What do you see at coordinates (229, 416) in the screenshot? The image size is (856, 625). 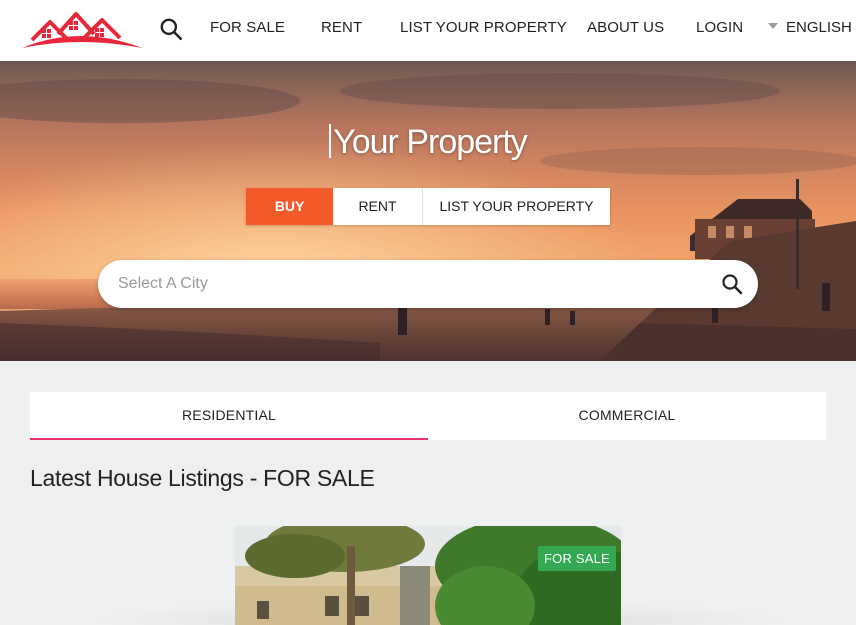 I see `tab-residential: RESIDENTIAL` at bounding box center [229, 416].